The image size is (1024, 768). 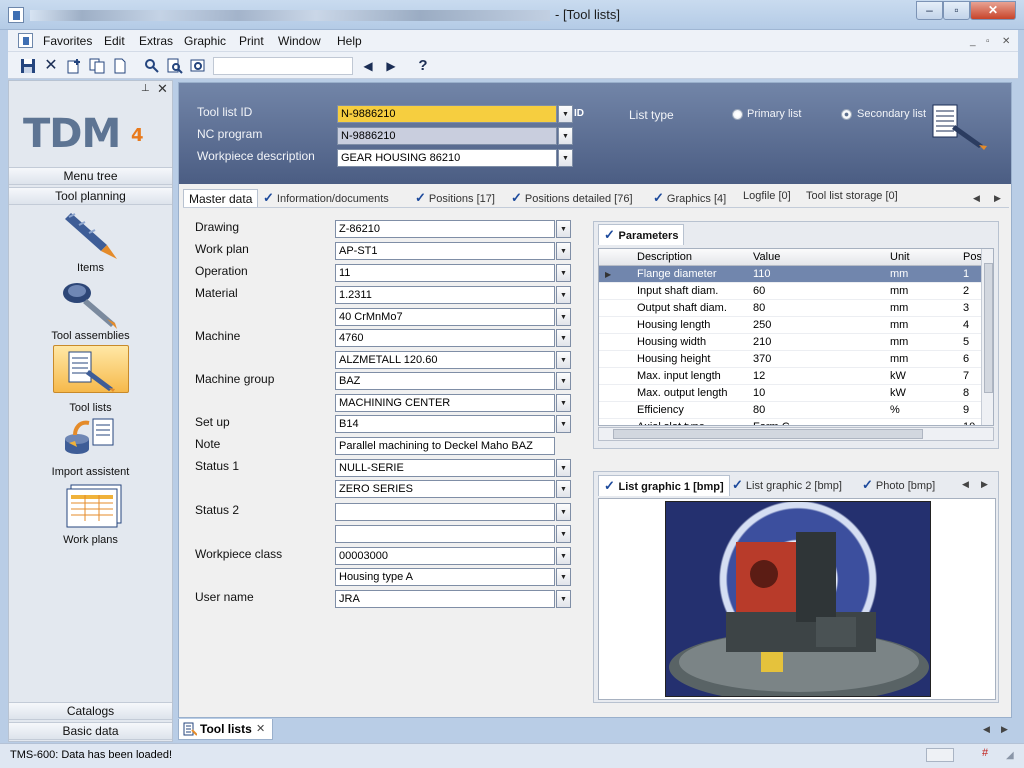 I want to click on table-row: Housing width 210 mm 5, so click(x=791, y=342).